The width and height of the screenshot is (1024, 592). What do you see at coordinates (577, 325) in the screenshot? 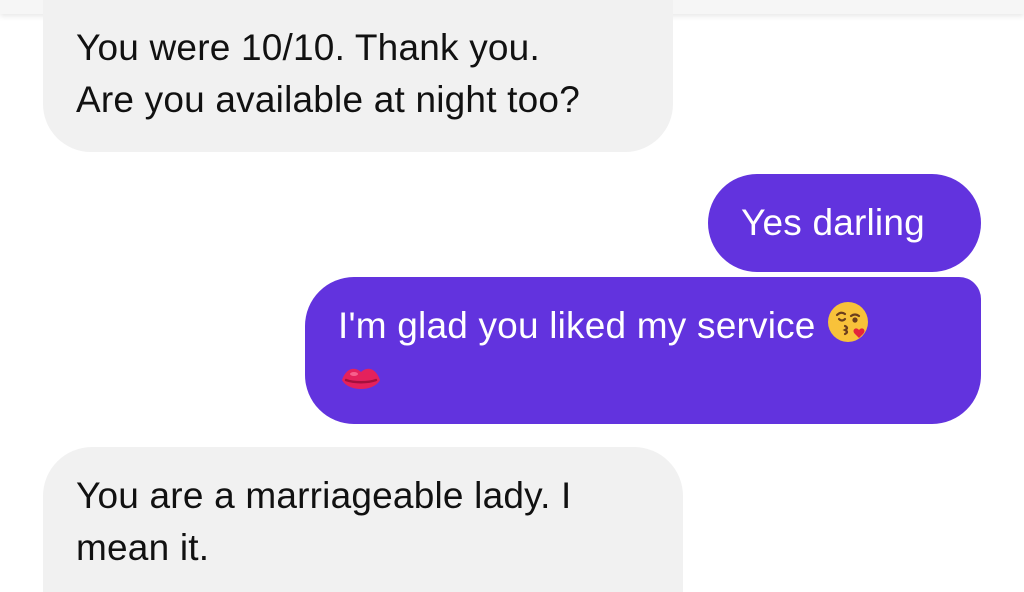
I see `message-text: I'm glad you liked my service` at bounding box center [577, 325].